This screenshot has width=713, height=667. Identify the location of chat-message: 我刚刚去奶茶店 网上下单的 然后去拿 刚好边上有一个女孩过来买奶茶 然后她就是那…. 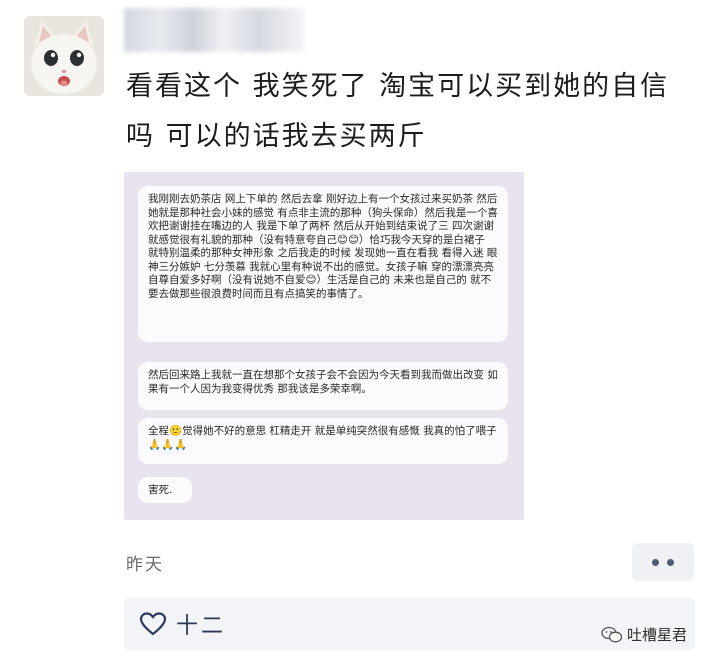
(323, 264).